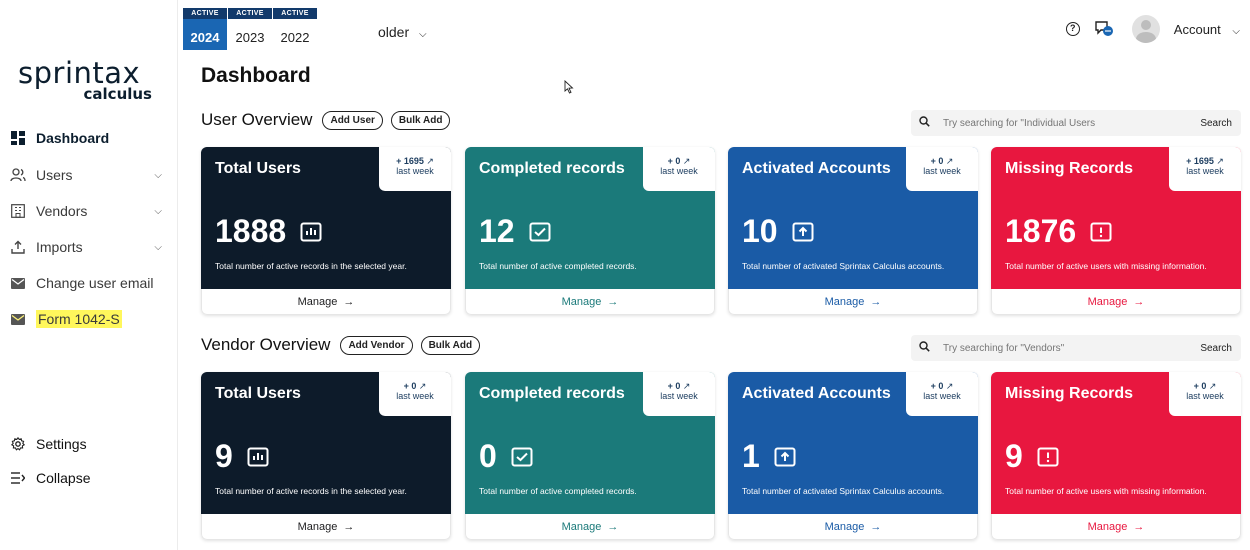  I want to click on weekly-delta-badge: + 1695 ↗ last week, so click(1205, 169).